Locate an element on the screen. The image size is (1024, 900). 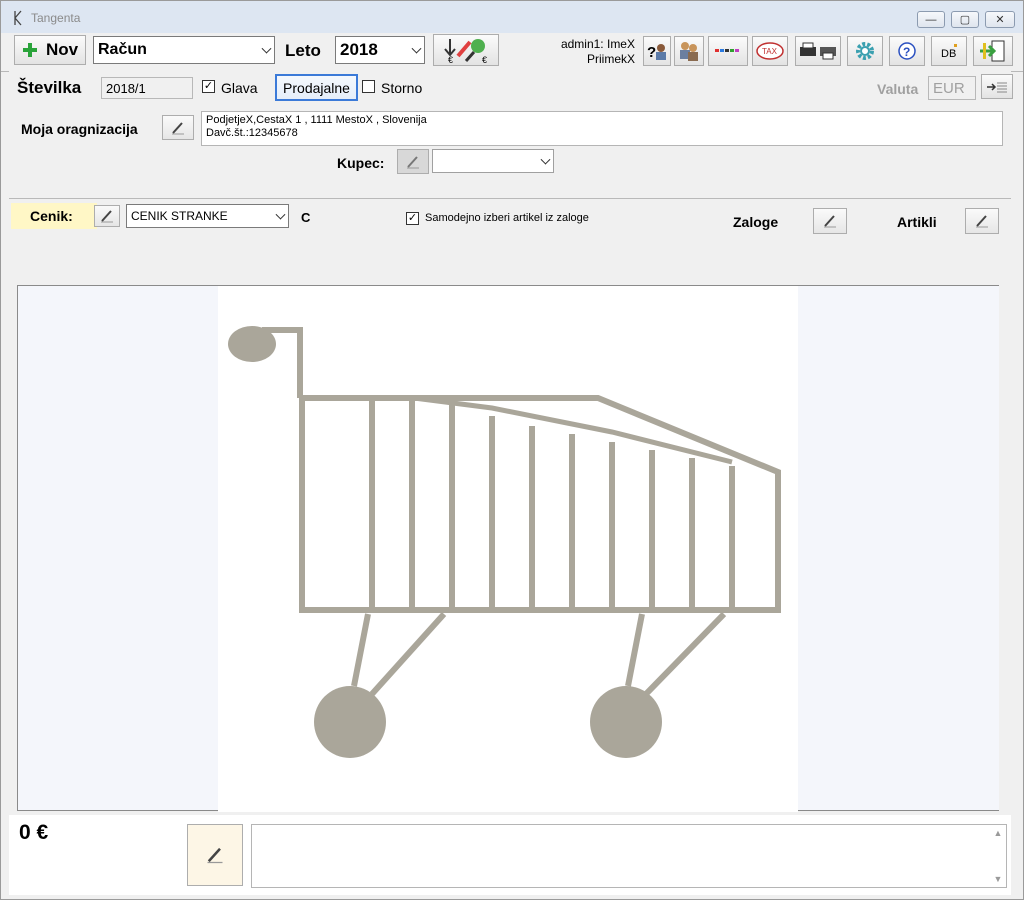
storno-label: Storno is located at coordinates (402, 88).